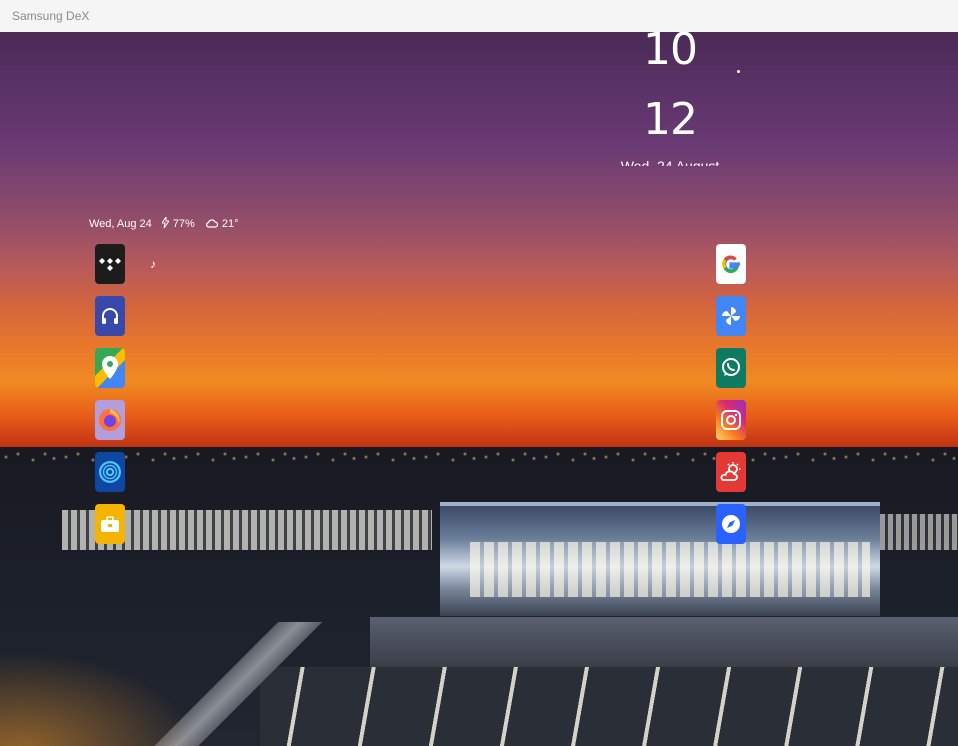 Image resolution: width=958 pixels, height=746 pixels. What do you see at coordinates (100, 699) in the screenshot?
I see `wallpaper-glow` at bounding box center [100, 699].